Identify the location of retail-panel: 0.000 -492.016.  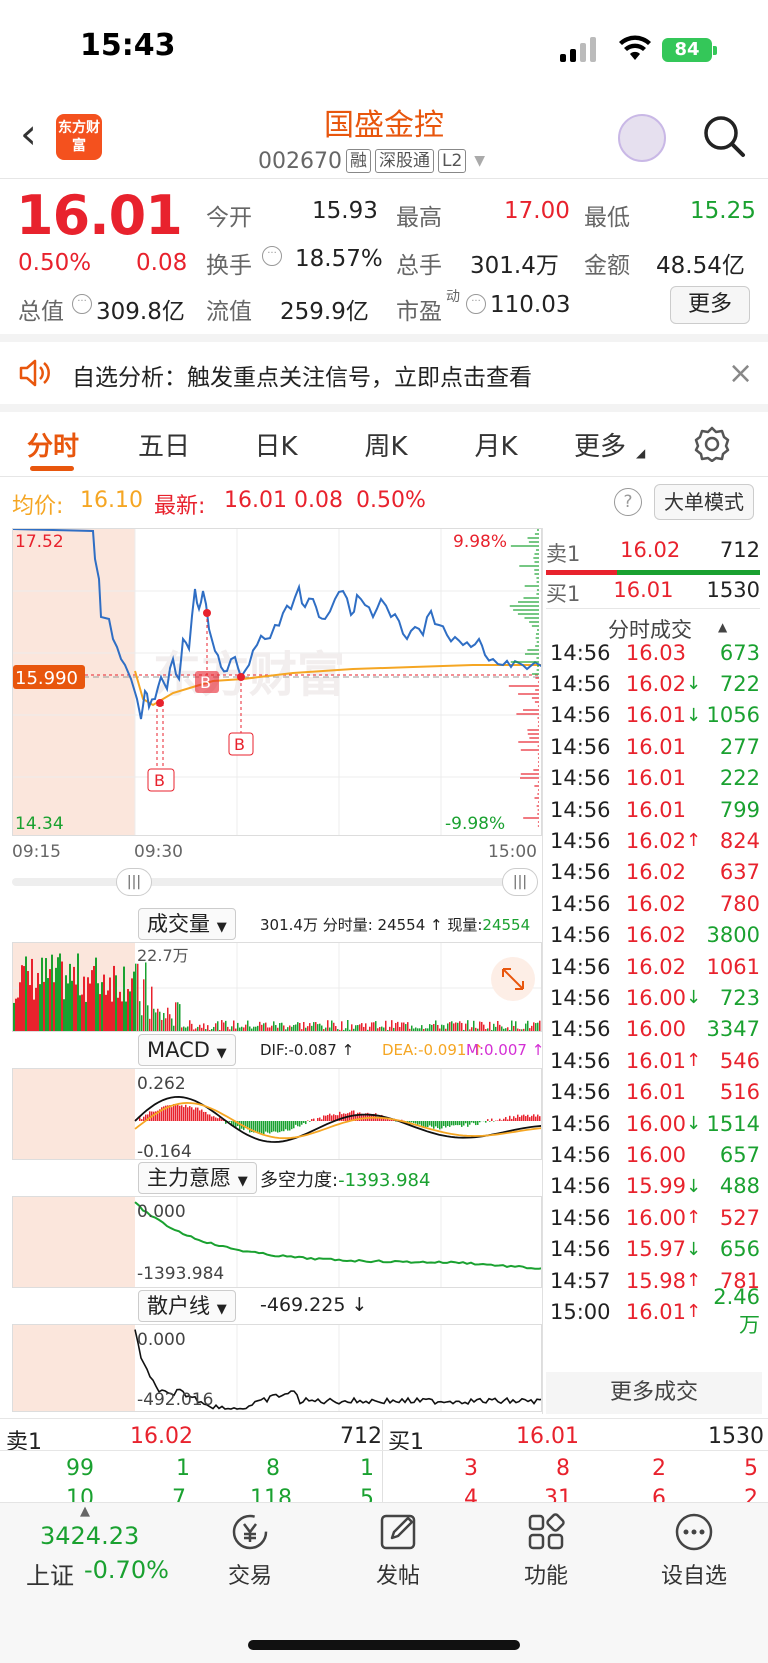
(277, 1368).